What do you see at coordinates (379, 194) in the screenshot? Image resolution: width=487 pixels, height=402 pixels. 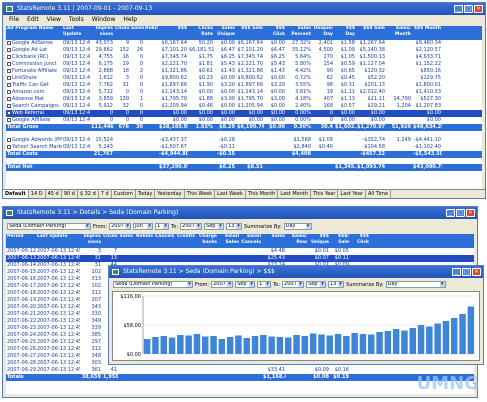 I see `tab-15: All Time` at bounding box center [379, 194].